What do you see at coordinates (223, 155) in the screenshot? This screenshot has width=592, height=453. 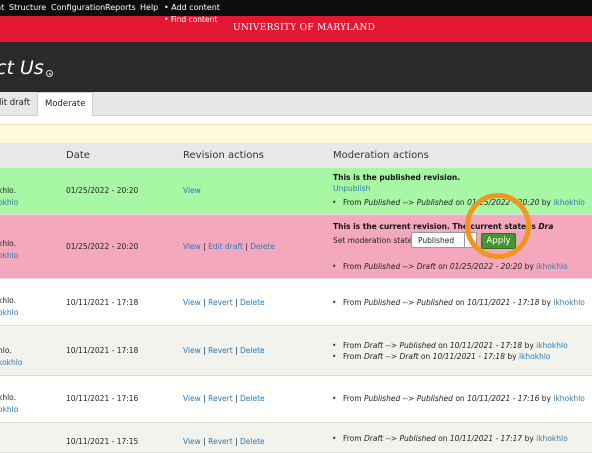 I see `header-revision-actions: Revision actions` at bounding box center [223, 155].